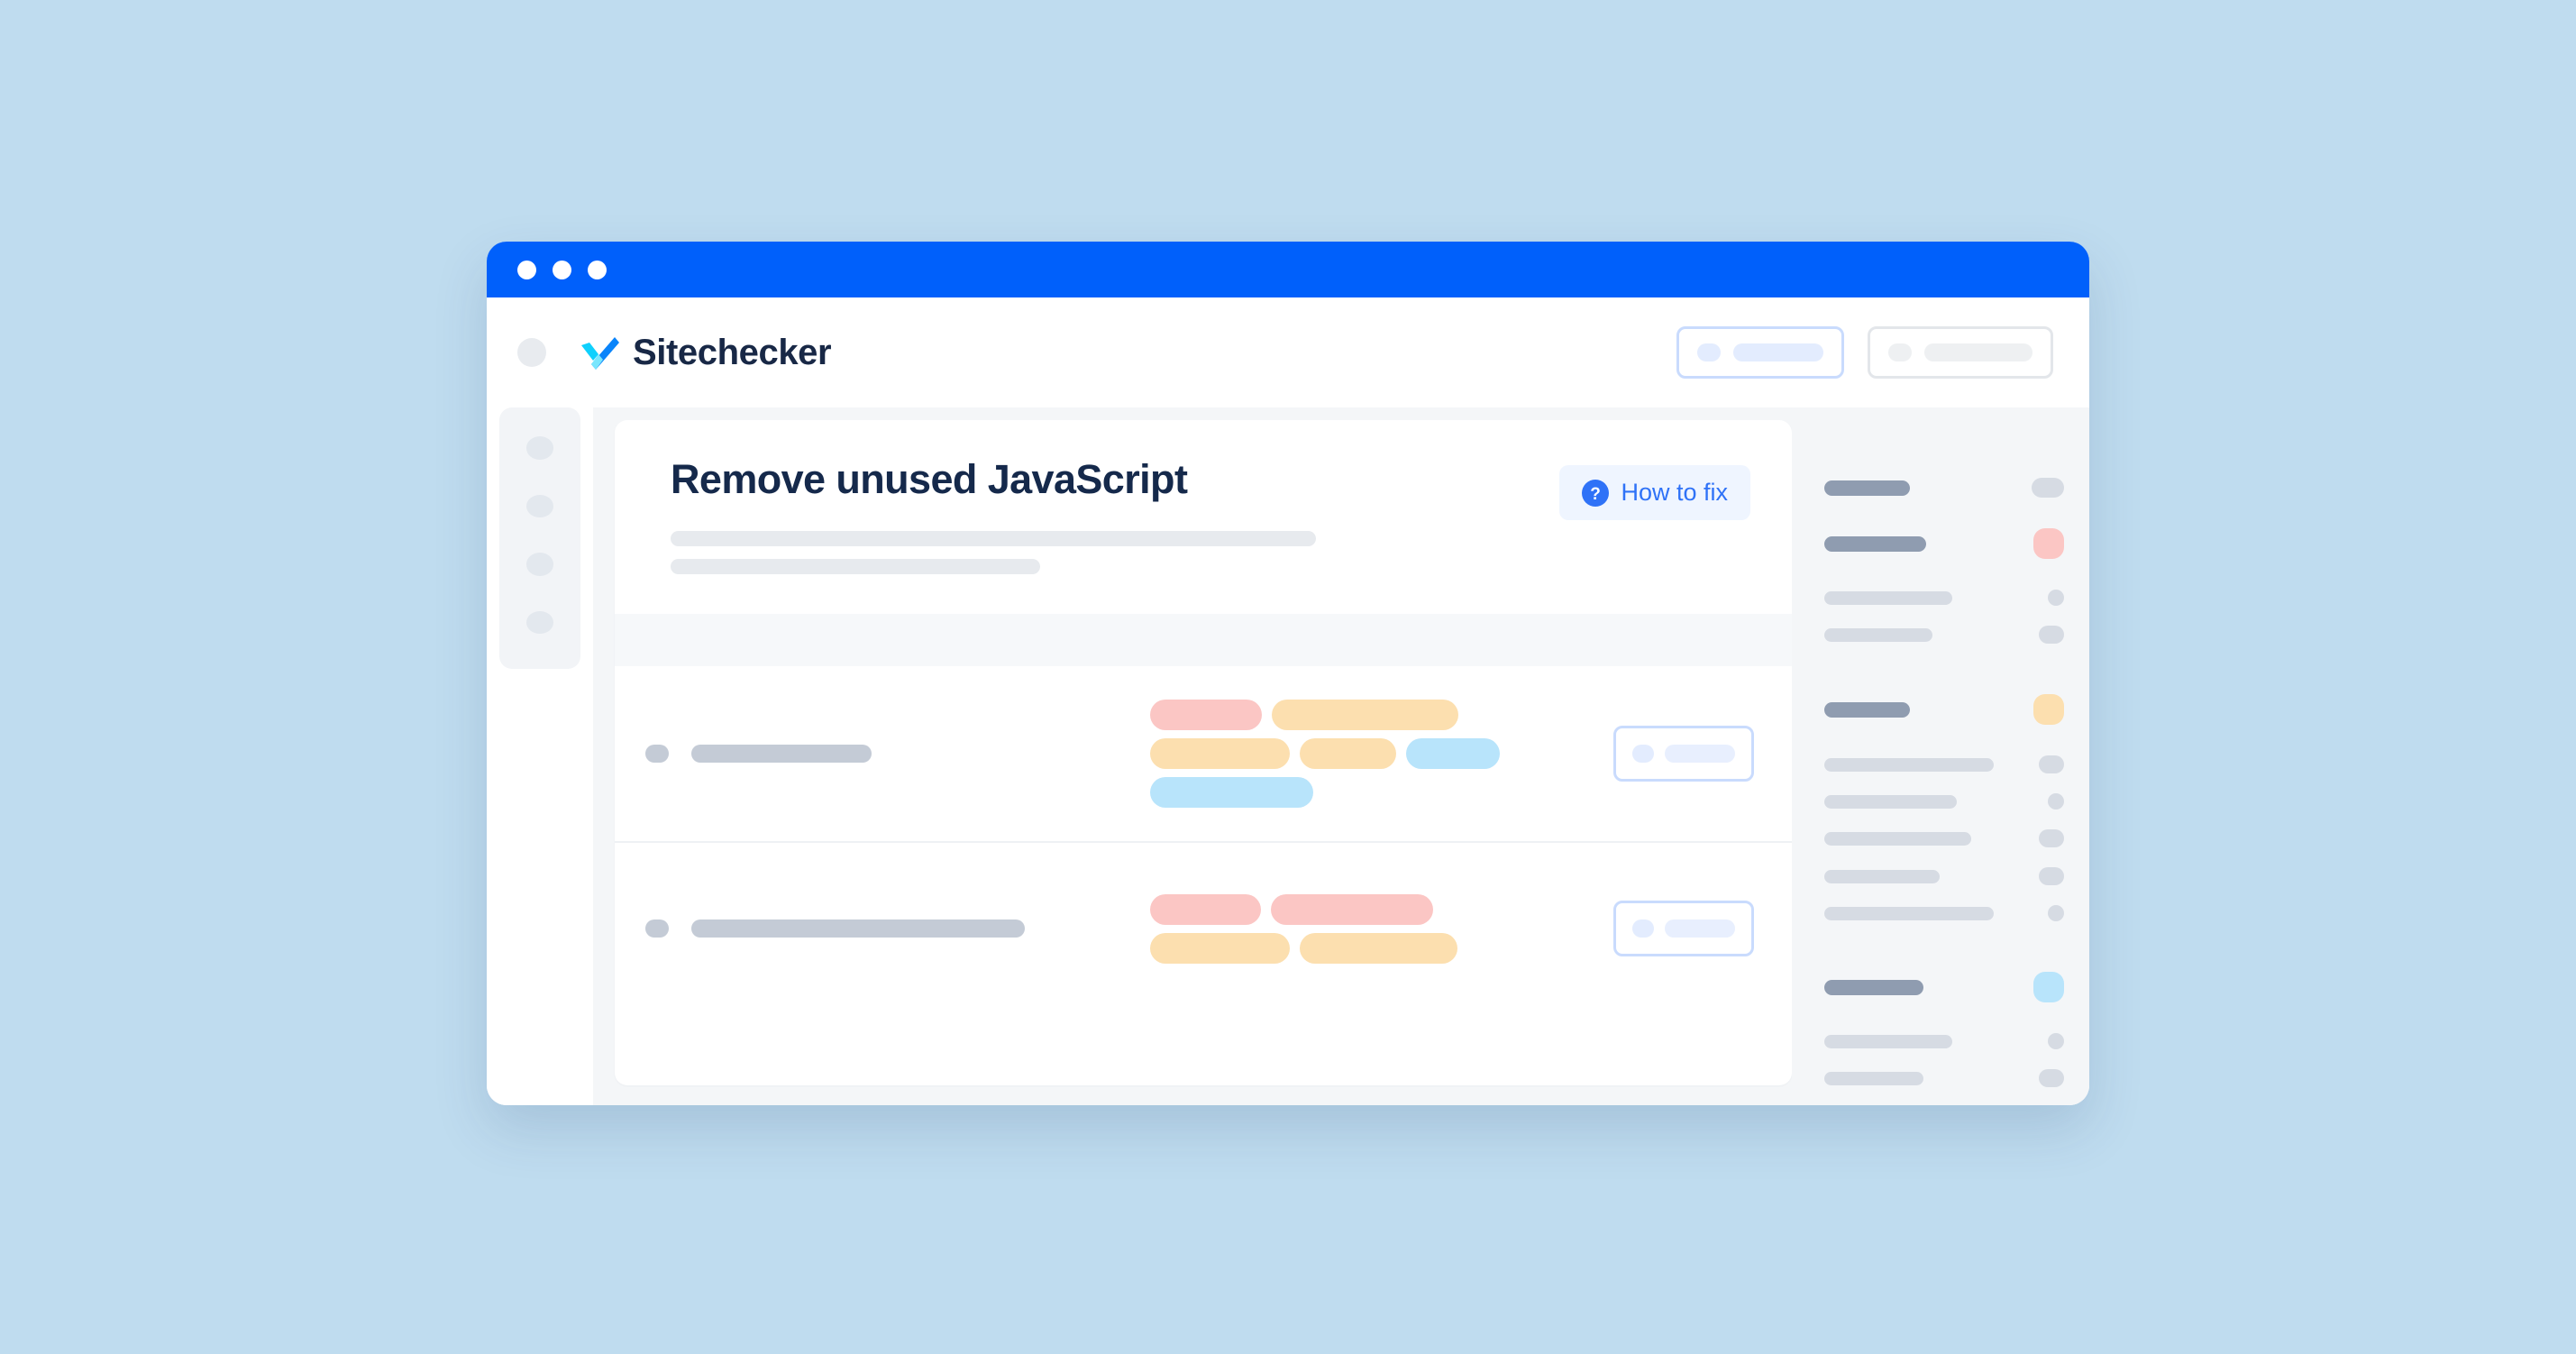  I want to click on header-secondary-button, so click(1960, 352).